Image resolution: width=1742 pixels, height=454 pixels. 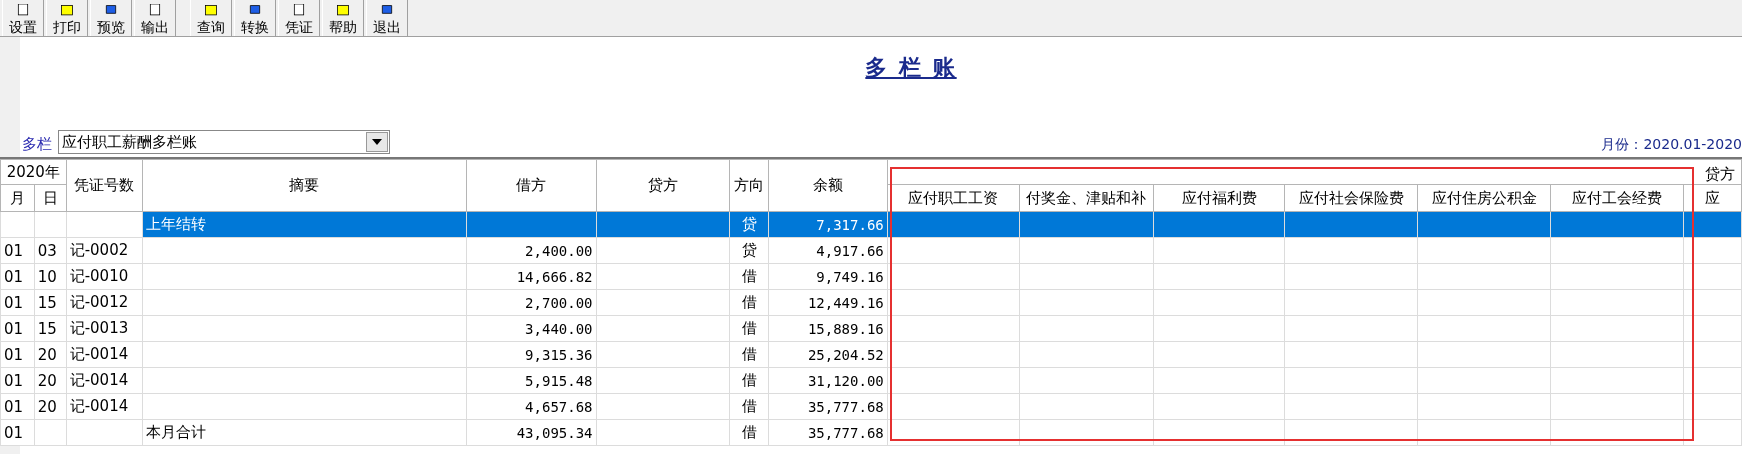 I want to click on selector-label: 多栏, so click(x=37, y=144).